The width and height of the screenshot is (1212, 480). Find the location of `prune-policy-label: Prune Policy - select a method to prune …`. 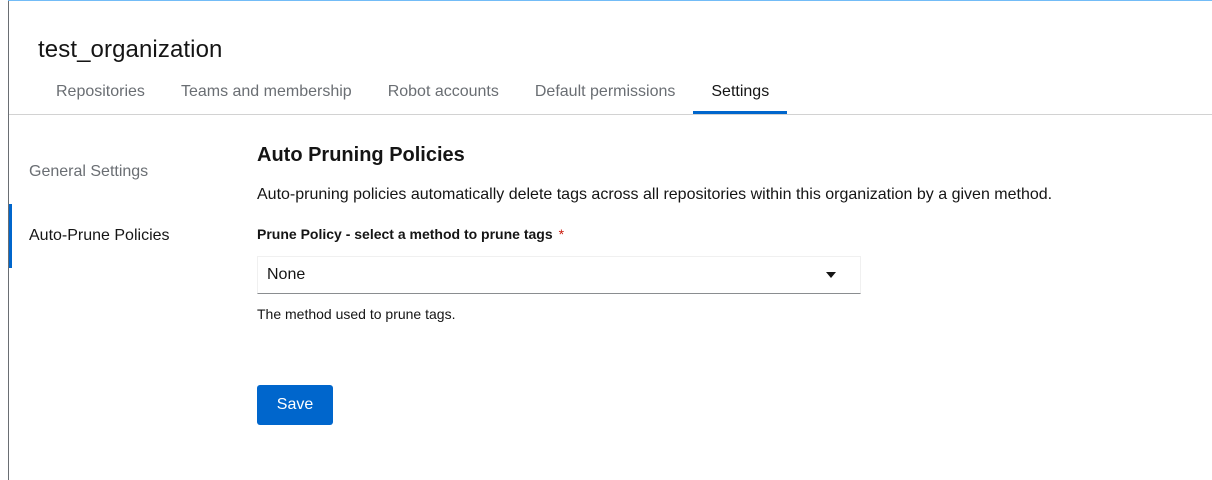

prune-policy-label: Prune Policy - select a method to prune … is located at coordinates (722, 234).